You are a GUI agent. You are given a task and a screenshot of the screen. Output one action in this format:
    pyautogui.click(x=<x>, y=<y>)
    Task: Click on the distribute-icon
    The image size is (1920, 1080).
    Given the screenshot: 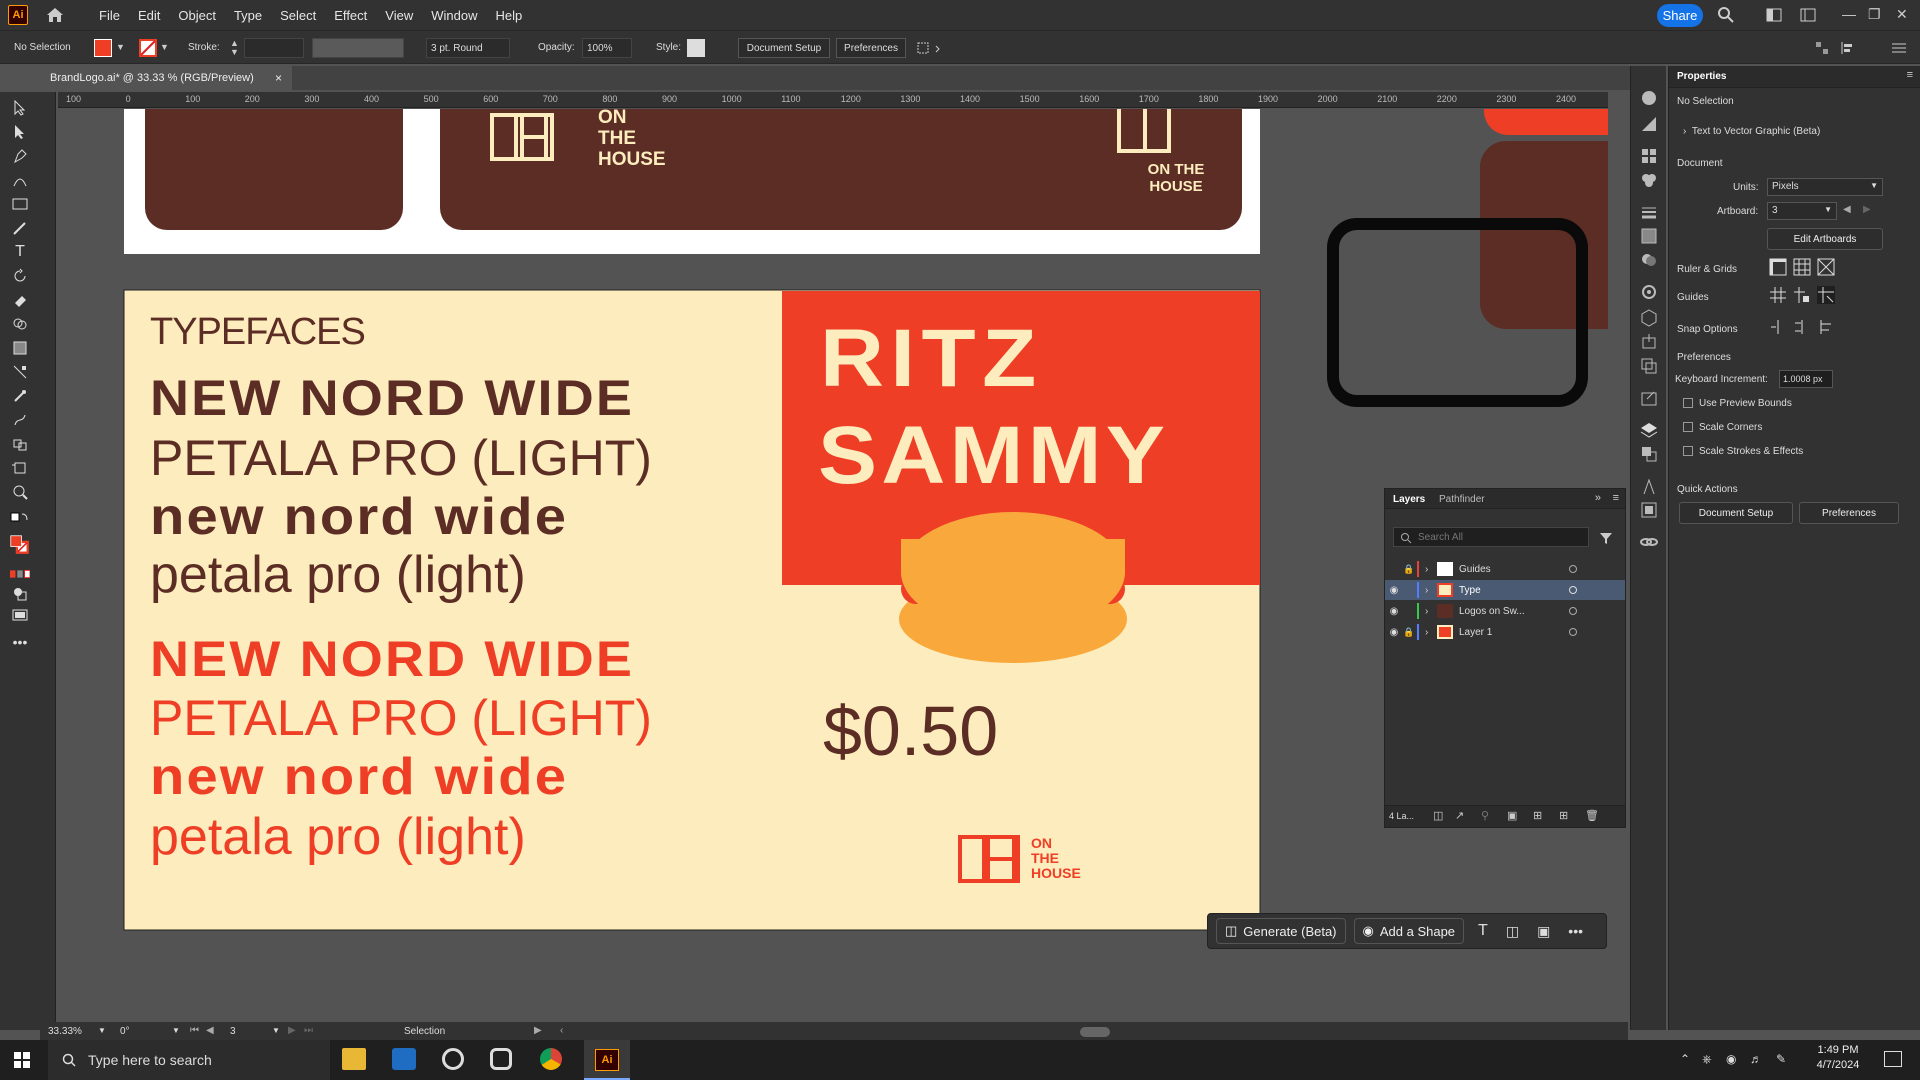 What is the action you would take?
    pyautogui.click(x=1851, y=48)
    